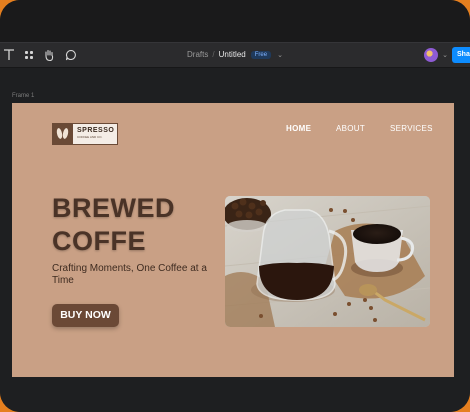  What do you see at coordinates (261, 55) in the screenshot?
I see `plan-badge: Free` at bounding box center [261, 55].